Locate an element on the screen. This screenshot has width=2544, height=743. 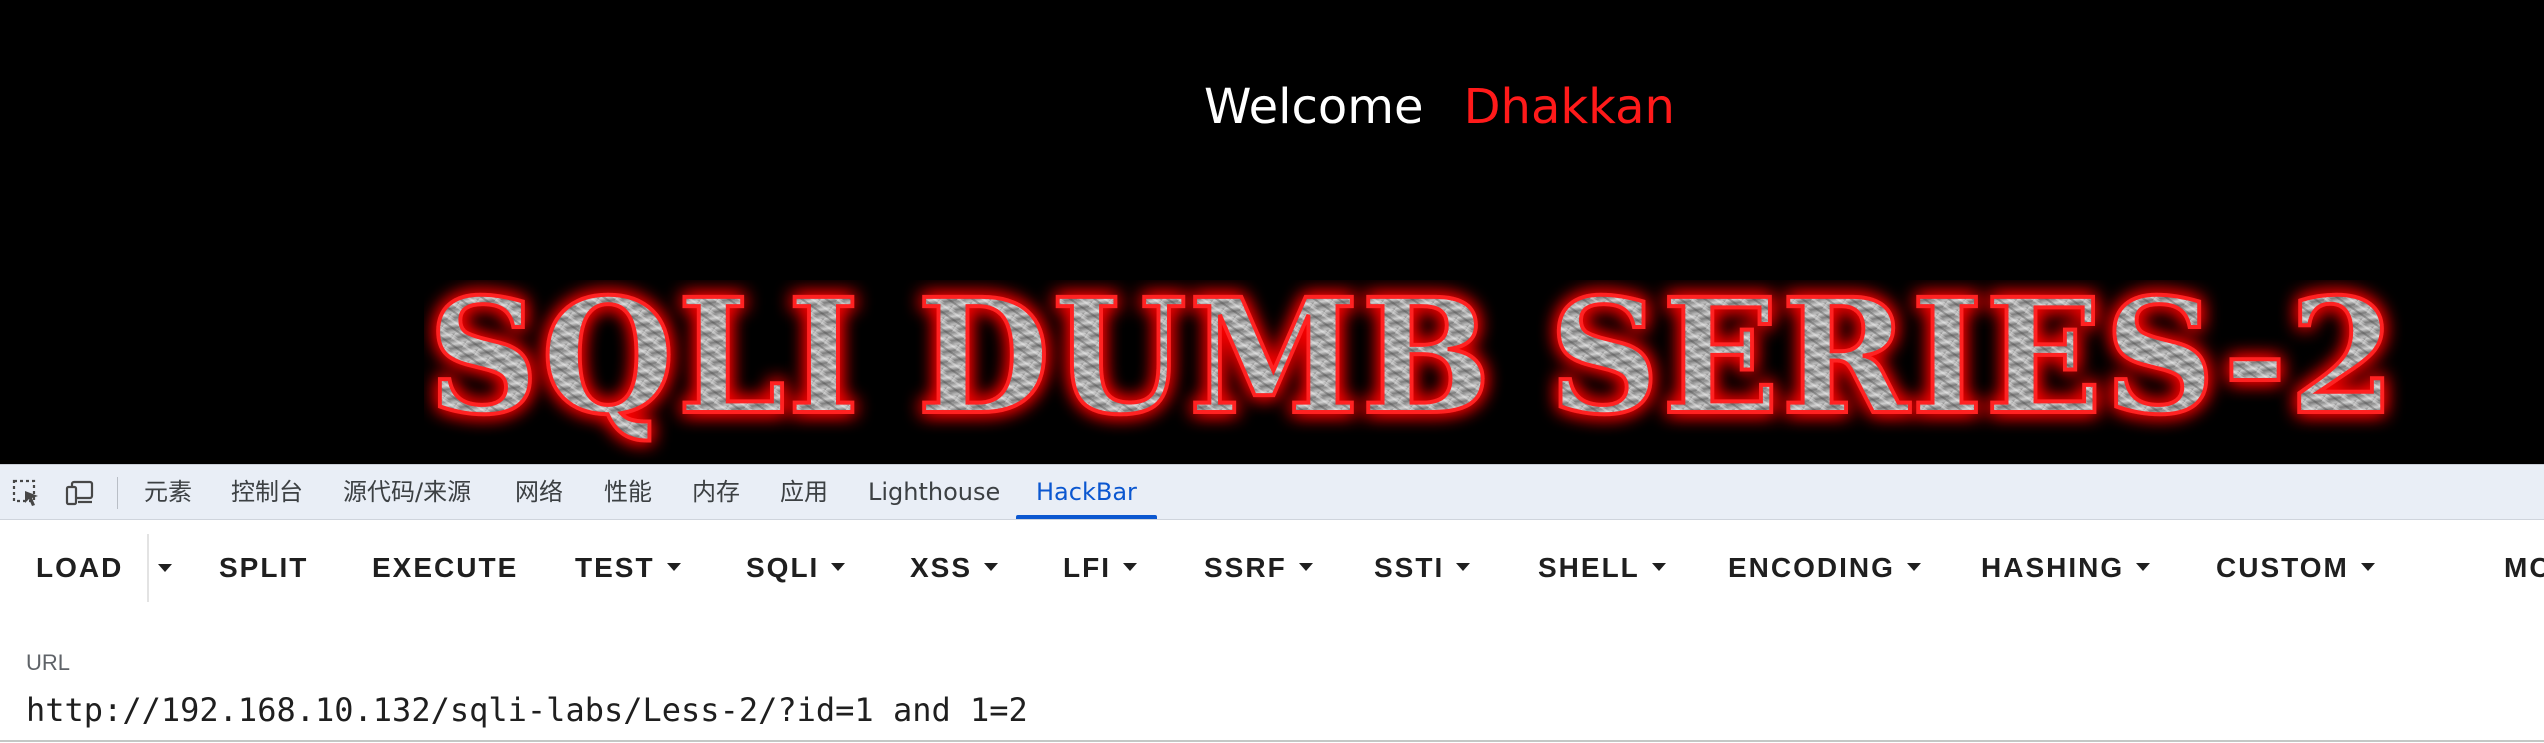
xss-menu-label: XSS is located at coordinates (941, 567).